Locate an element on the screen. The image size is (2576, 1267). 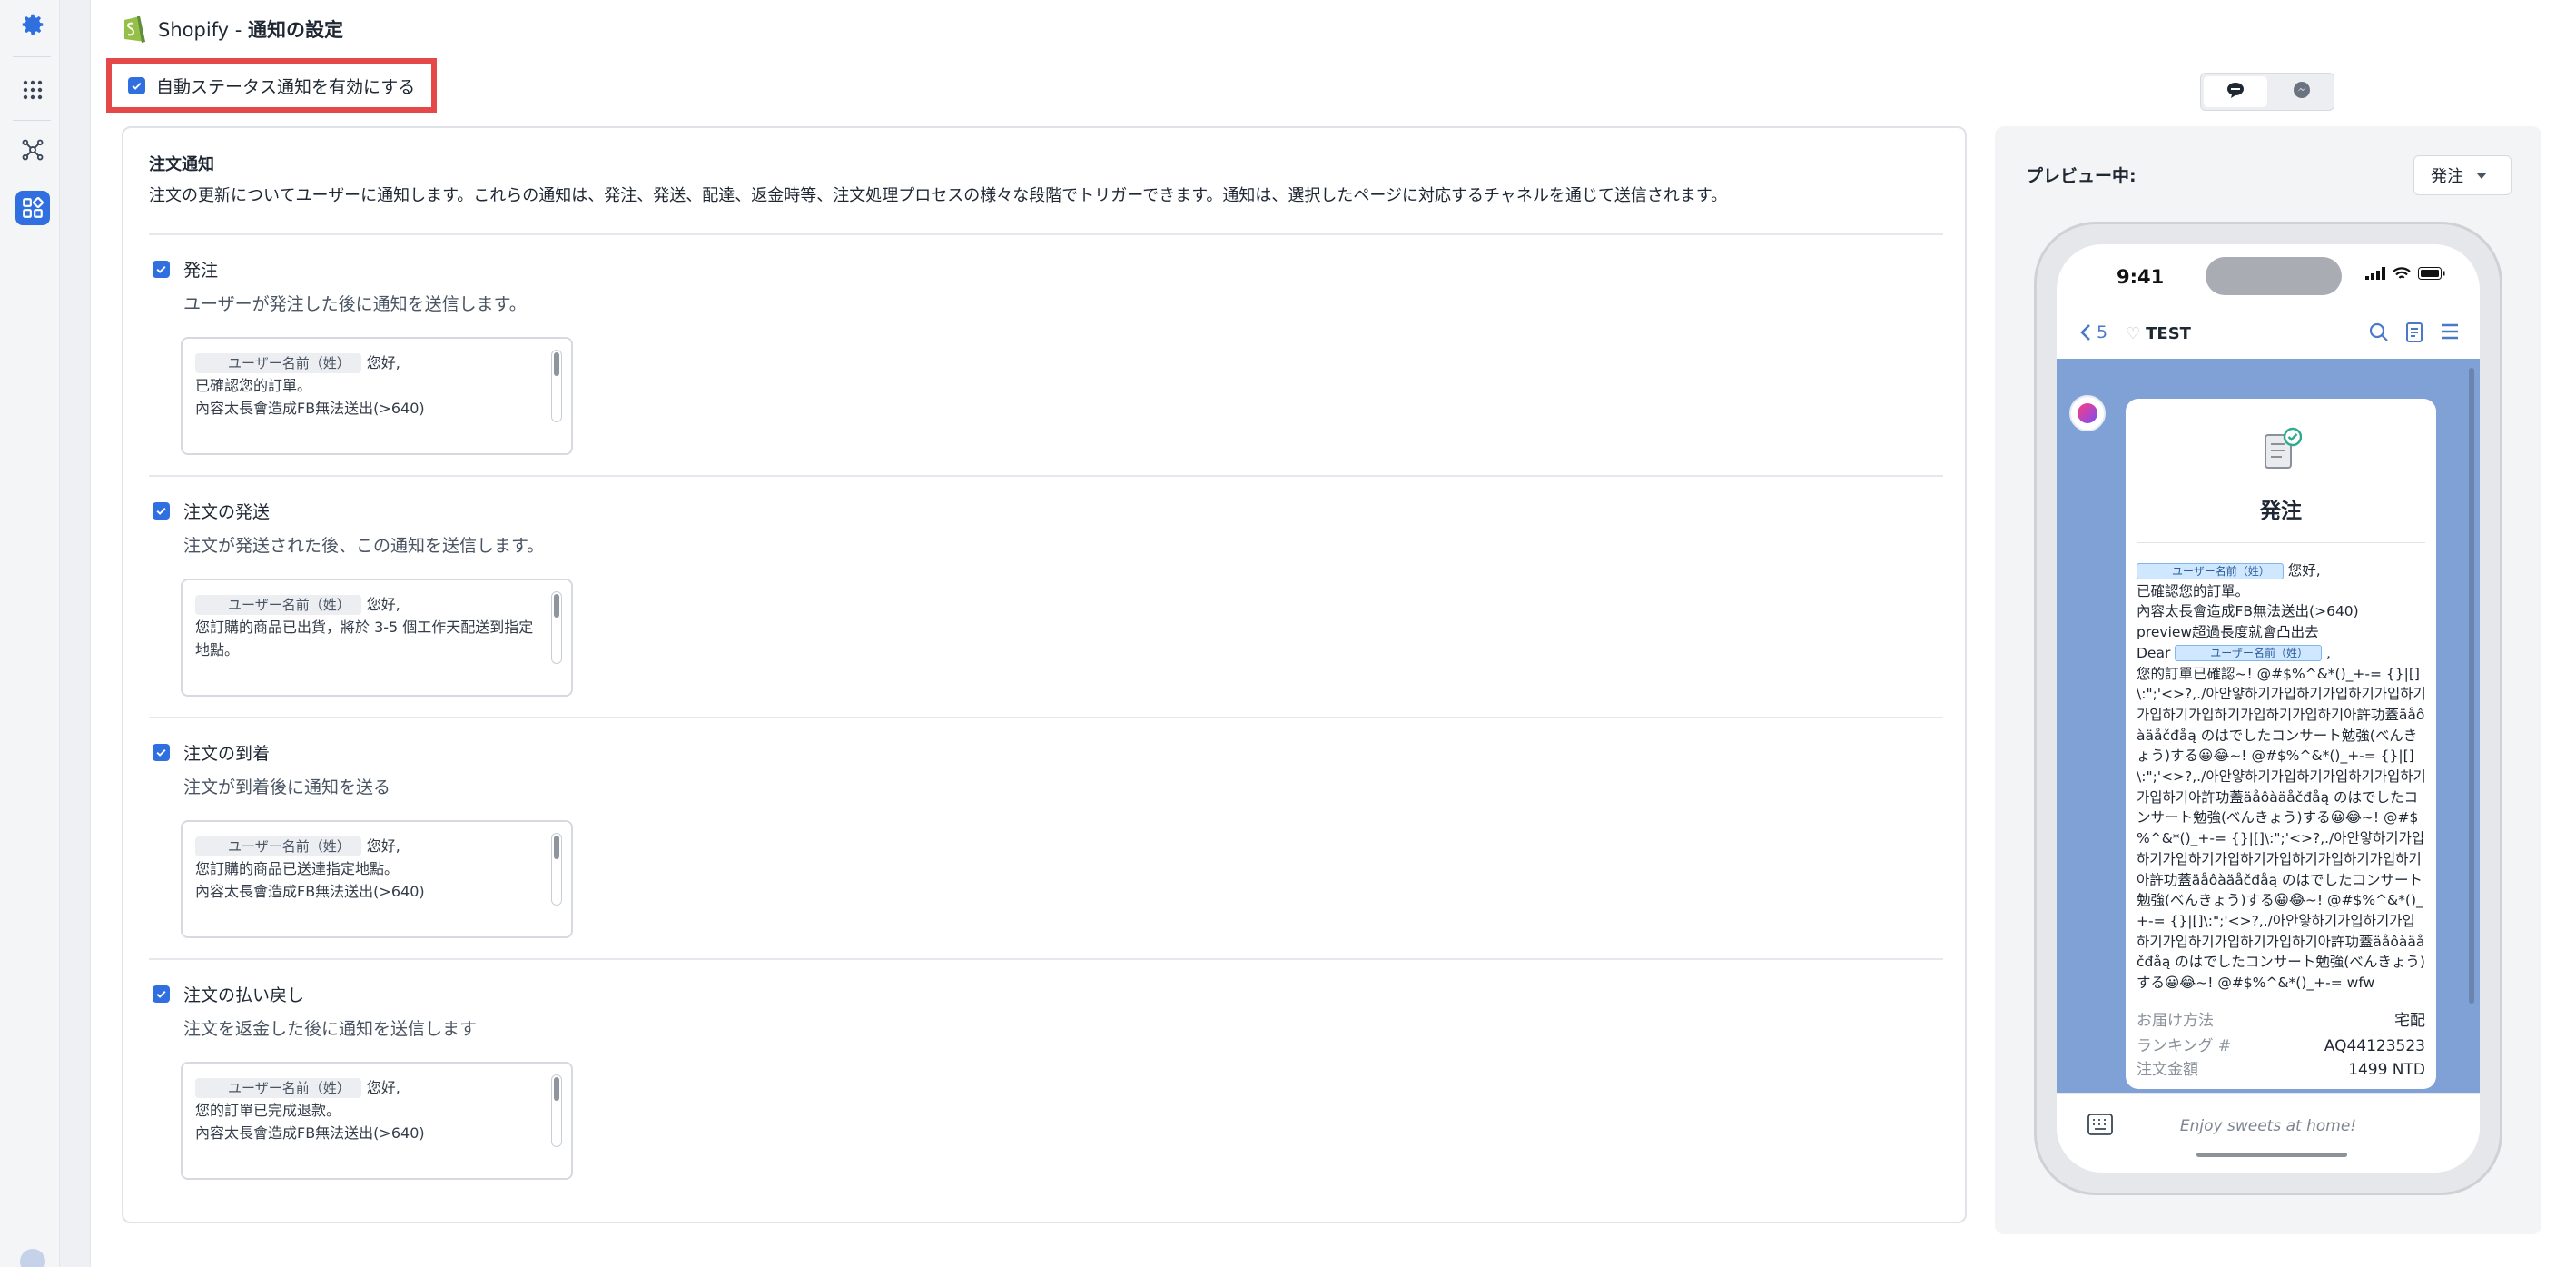
notification-description: 注文が到着後に通知を送る is located at coordinates (287, 787).